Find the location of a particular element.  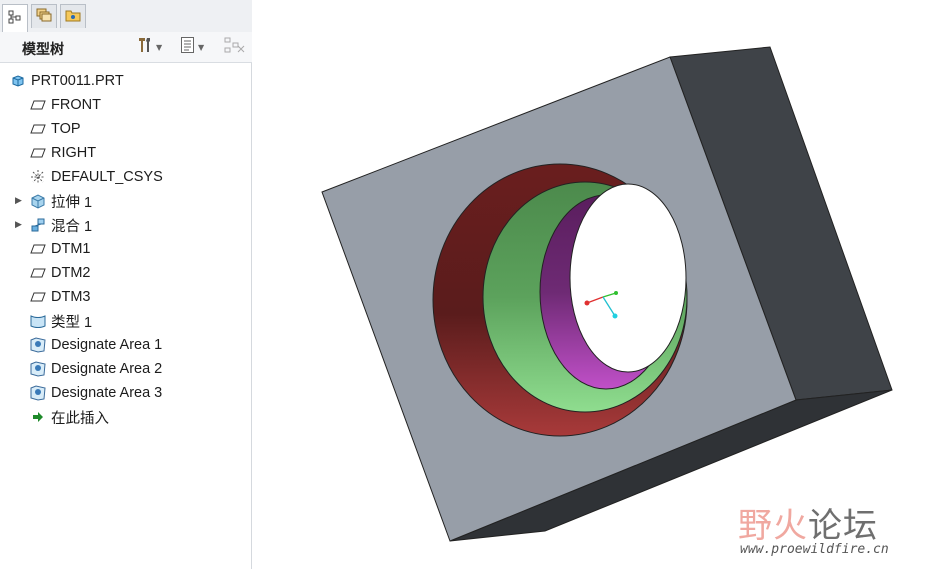

tree-item: RIGHT is located at coordinates (63, 153).